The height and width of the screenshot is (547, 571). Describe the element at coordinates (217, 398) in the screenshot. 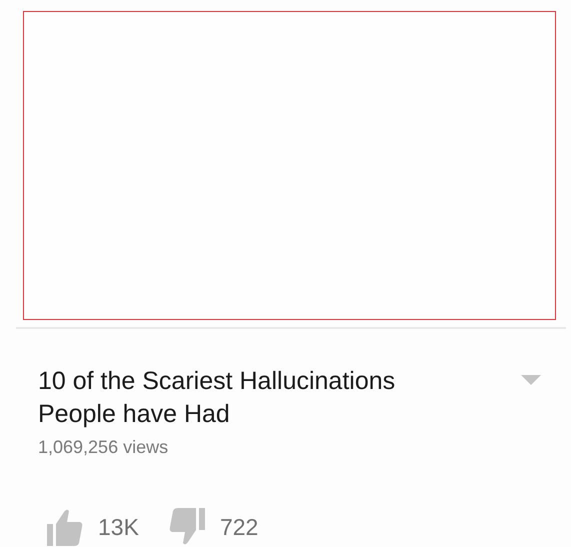

I see `video-title: 10 of the Scariest Hallucinations People have Had` at that location.